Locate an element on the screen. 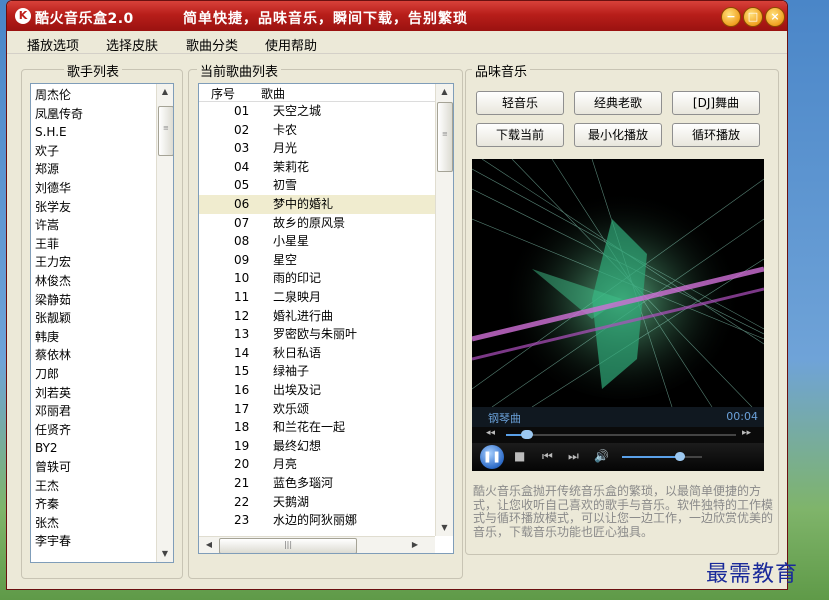  volume-handle is located at coordinates (679, 456).